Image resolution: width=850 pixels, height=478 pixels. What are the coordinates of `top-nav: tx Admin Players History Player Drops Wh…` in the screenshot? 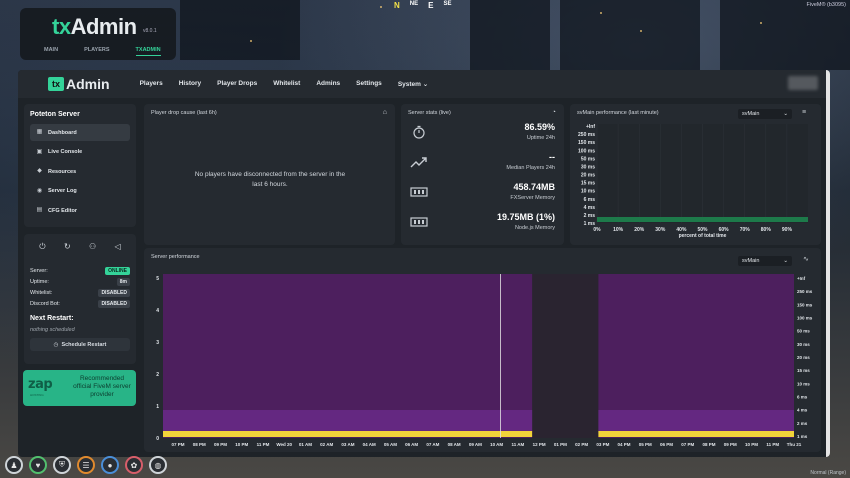 It's located at (424, 84).